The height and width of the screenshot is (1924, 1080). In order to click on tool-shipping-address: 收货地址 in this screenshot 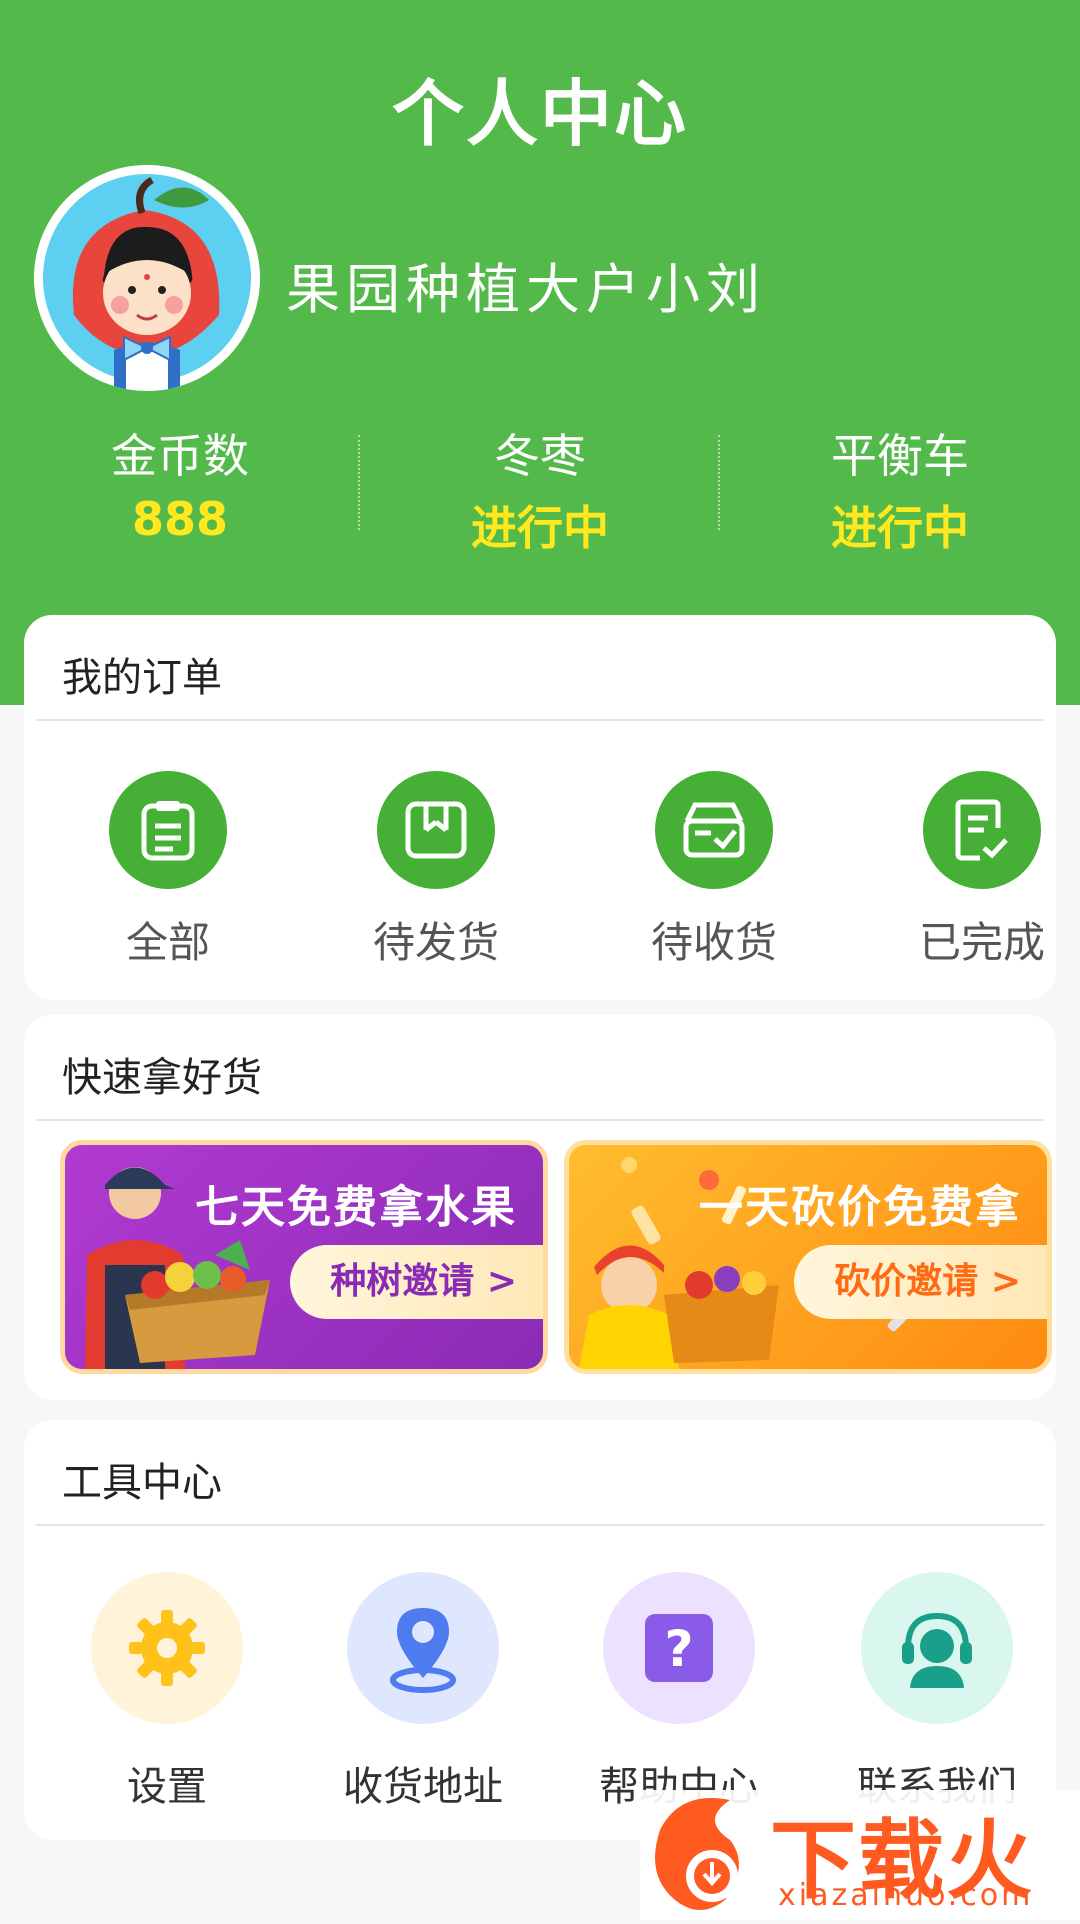, I will do `click(423, 1692)`.